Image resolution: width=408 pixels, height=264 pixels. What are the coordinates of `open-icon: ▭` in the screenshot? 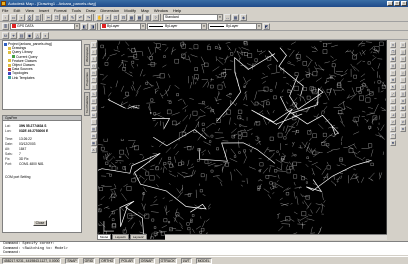 It's located at (13, 17).